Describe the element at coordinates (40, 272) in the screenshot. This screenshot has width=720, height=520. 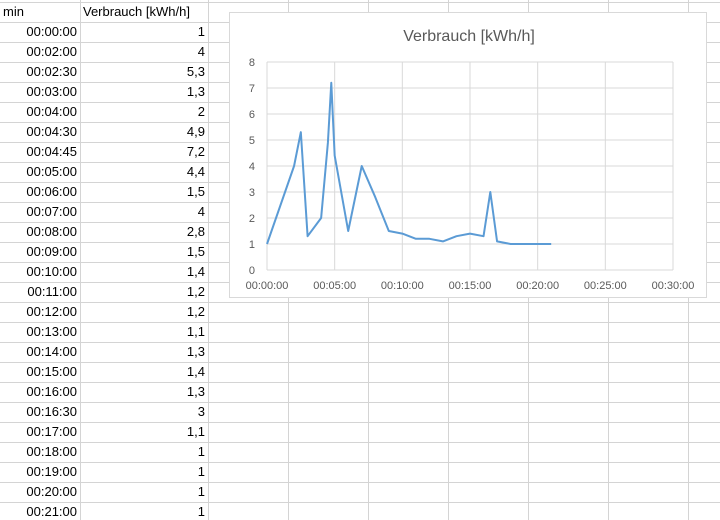
I see `cell-min: 00:10:00` at that location.